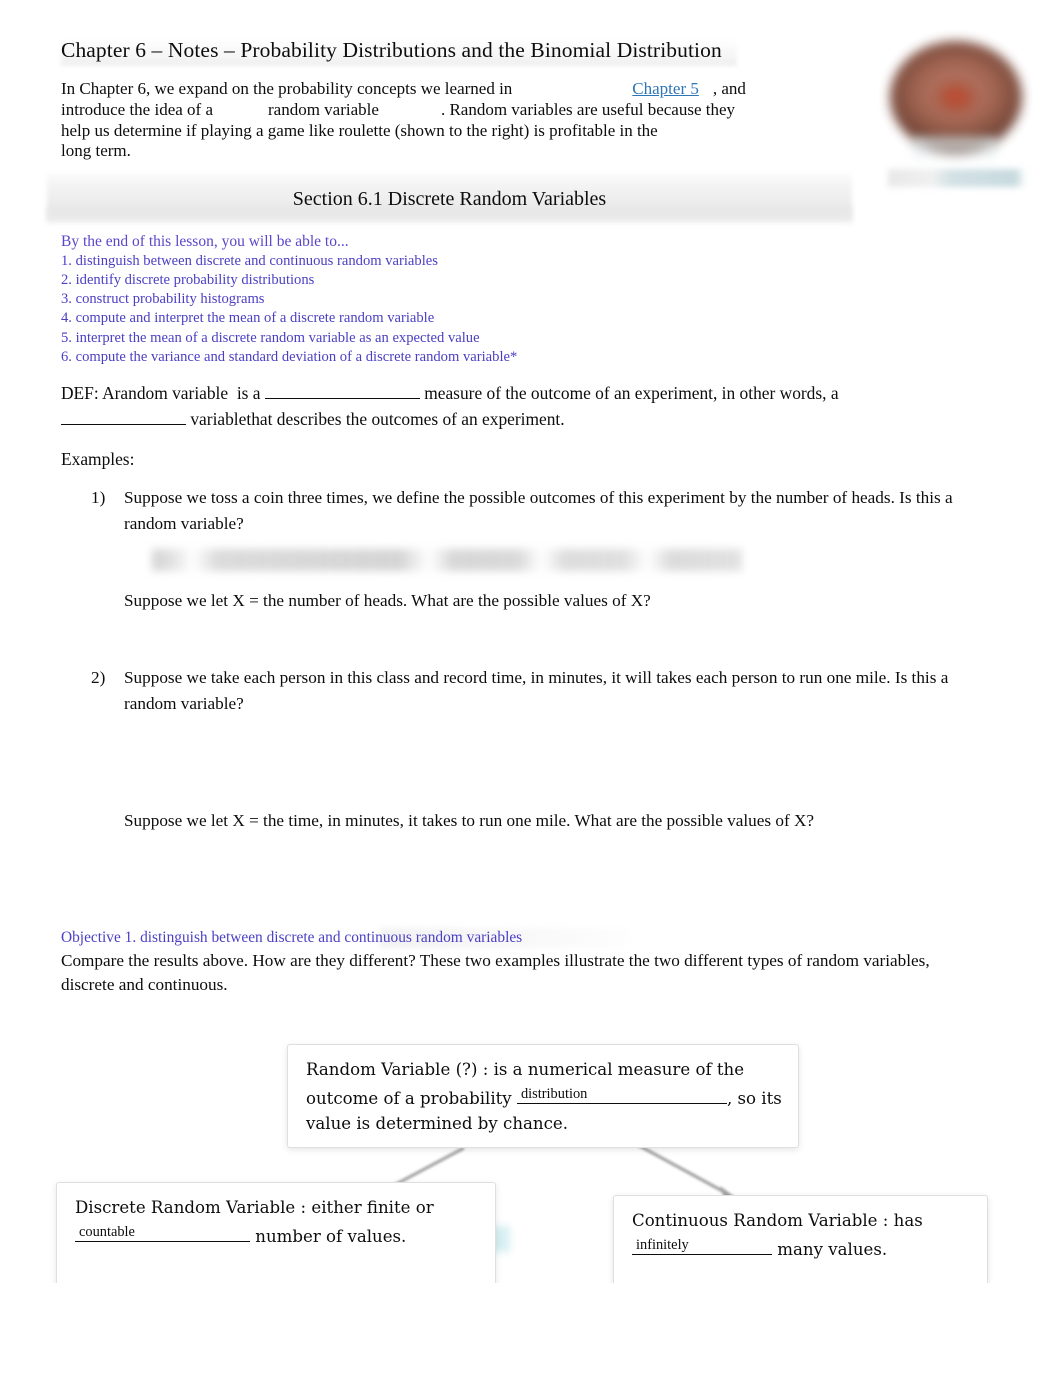  I want to click on definition-lead: DEF: A, so click(88, 393).